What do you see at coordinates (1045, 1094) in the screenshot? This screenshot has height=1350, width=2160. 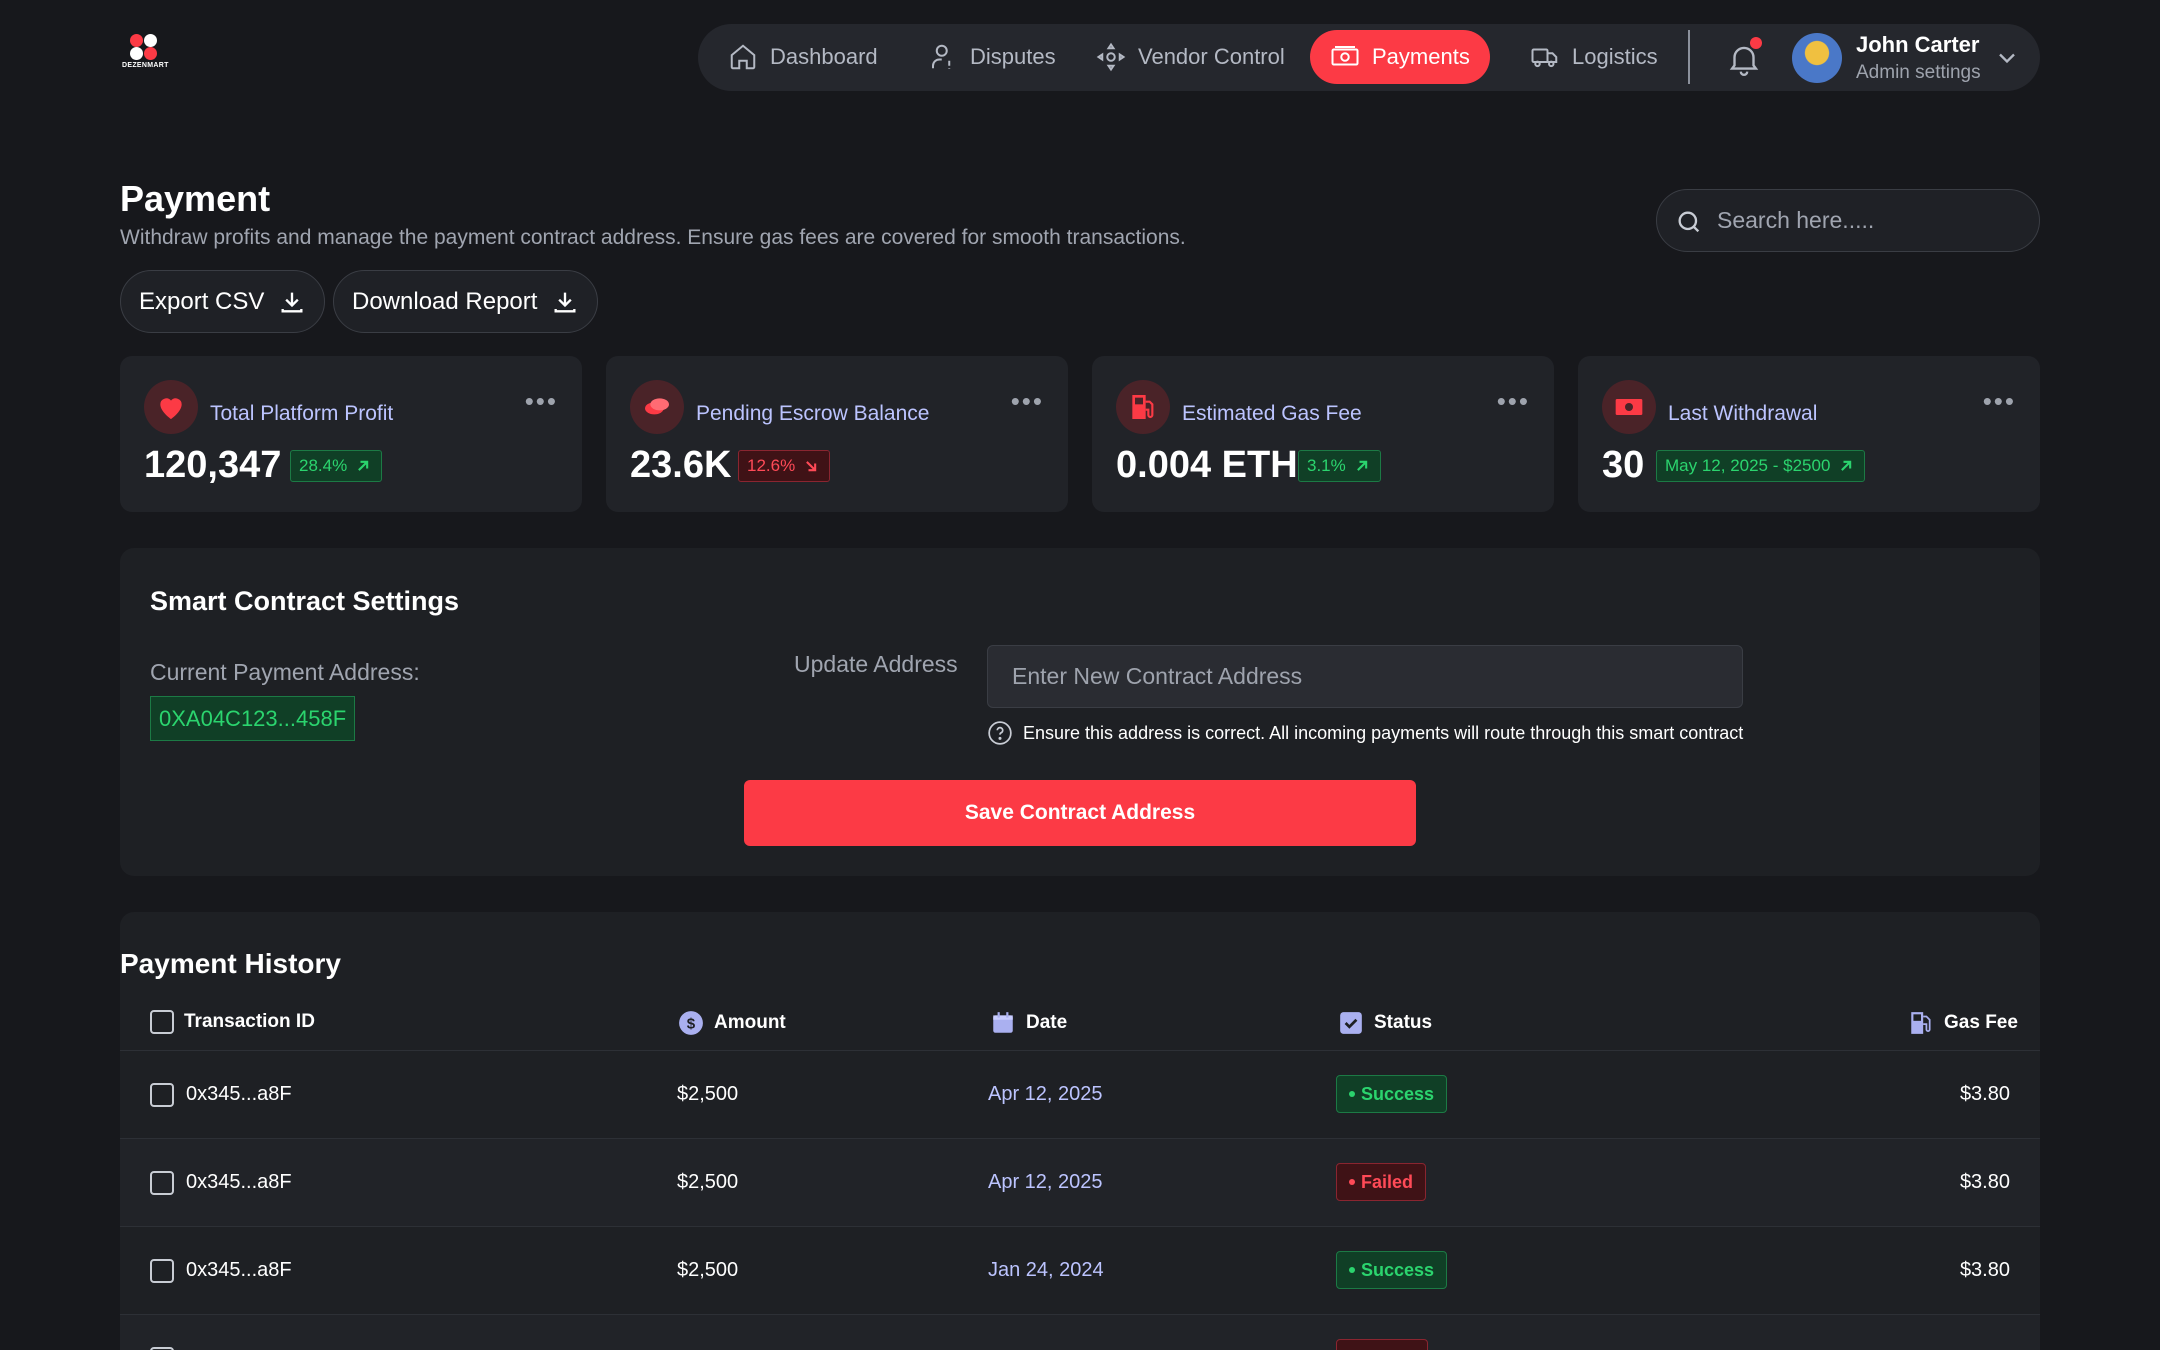 I see `date: Apr 12, 2025` at bounding box center [1045, 1094].